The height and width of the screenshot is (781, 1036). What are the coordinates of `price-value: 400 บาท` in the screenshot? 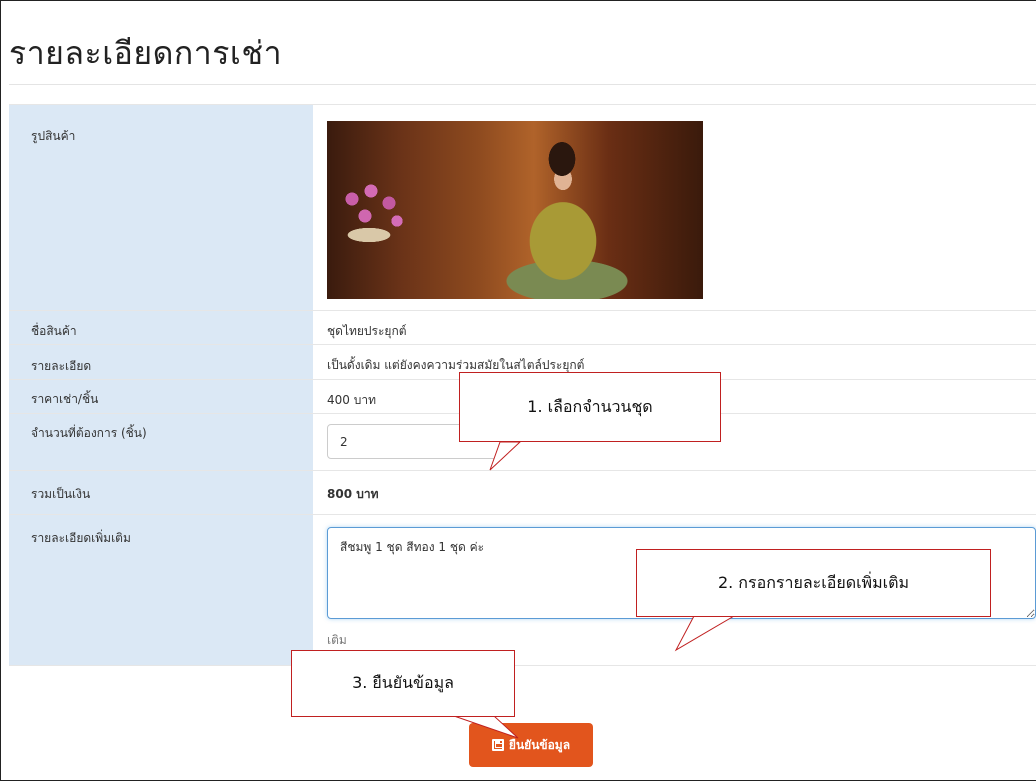 It's located at (351, 400).